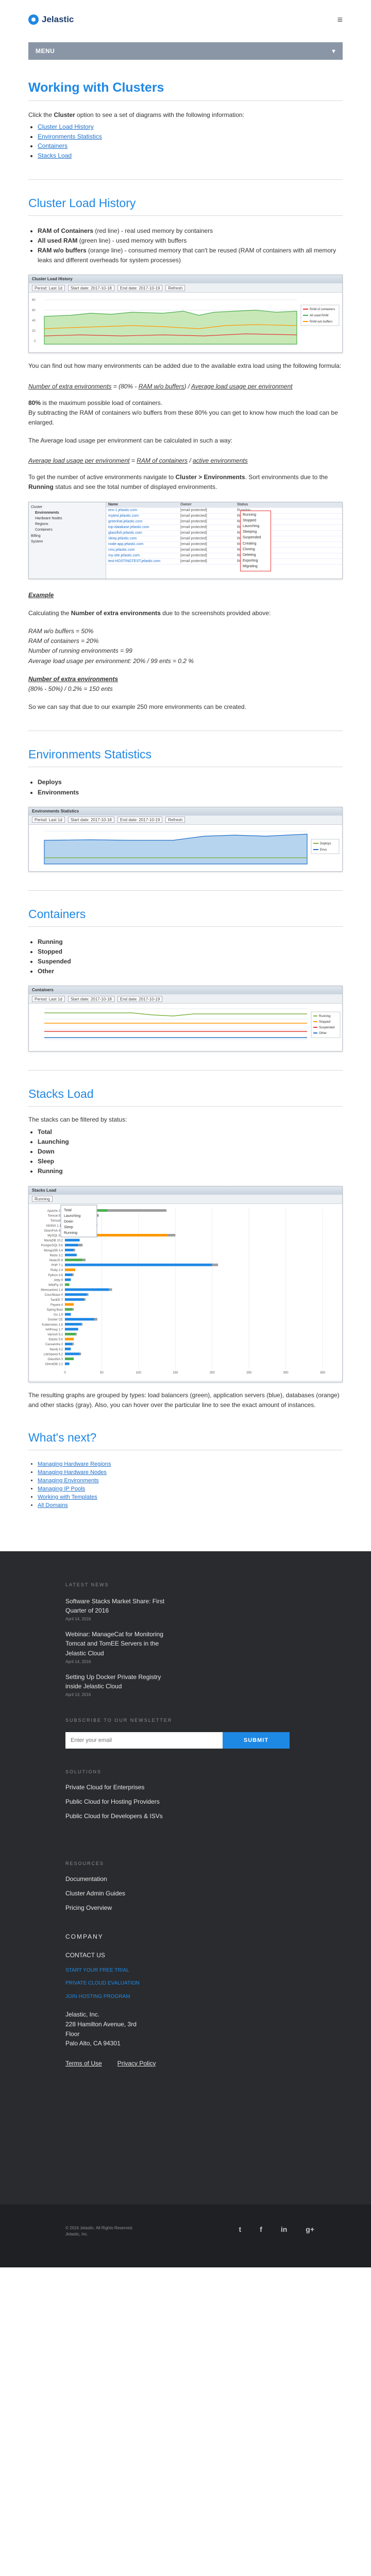  I want to click on footer-link: Public Cloud for Developers & ISVs, so click(218, 1816).